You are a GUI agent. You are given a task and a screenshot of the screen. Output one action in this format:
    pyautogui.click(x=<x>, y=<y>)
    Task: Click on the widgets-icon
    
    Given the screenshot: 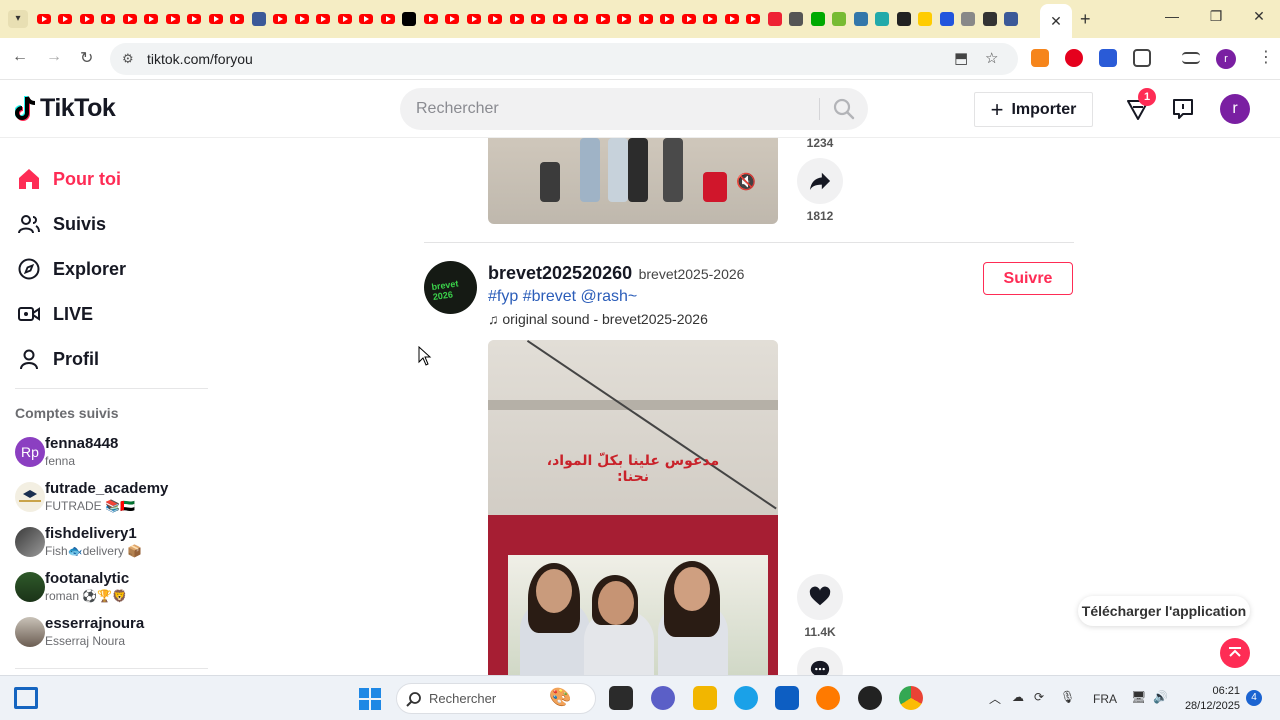 What is the action you would take?
    pyautogui.click(x=26, y=698)
    